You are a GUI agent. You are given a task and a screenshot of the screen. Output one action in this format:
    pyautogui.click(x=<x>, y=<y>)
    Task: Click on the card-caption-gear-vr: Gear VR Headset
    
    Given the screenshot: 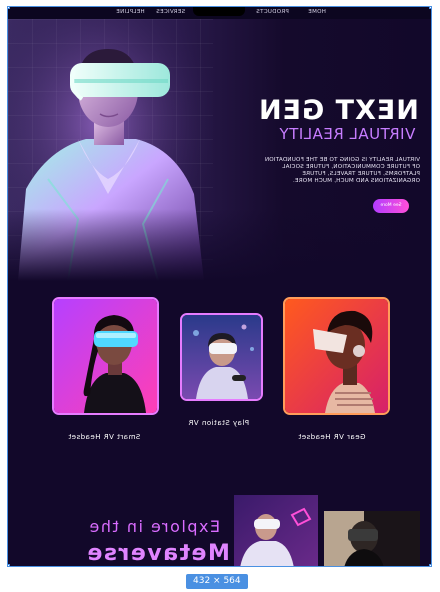 What is the action you would take?
    pyautogui.click(x=332, y=437)
    